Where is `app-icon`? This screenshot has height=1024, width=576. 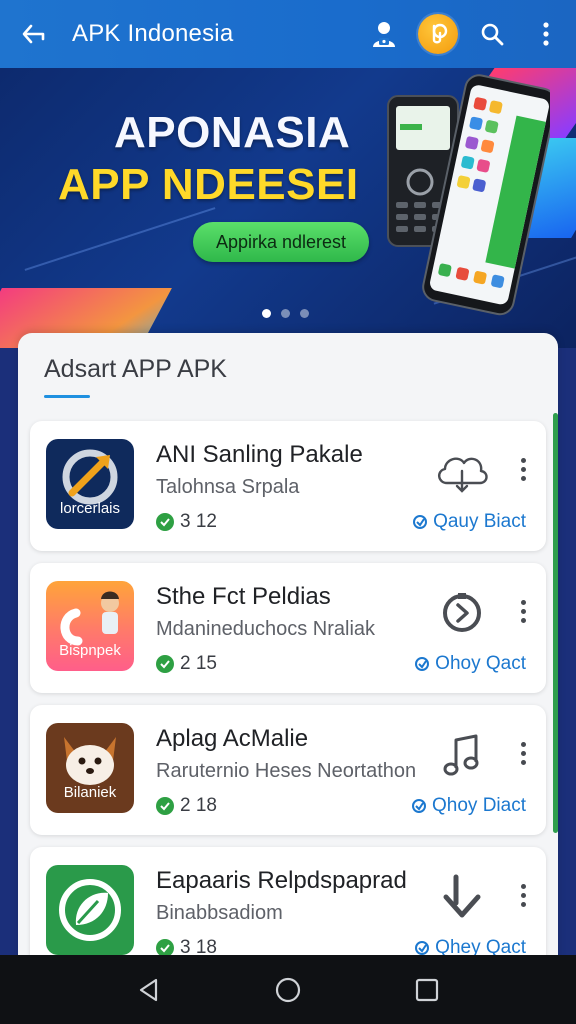
app-icon is located at coordinates (90, 910).